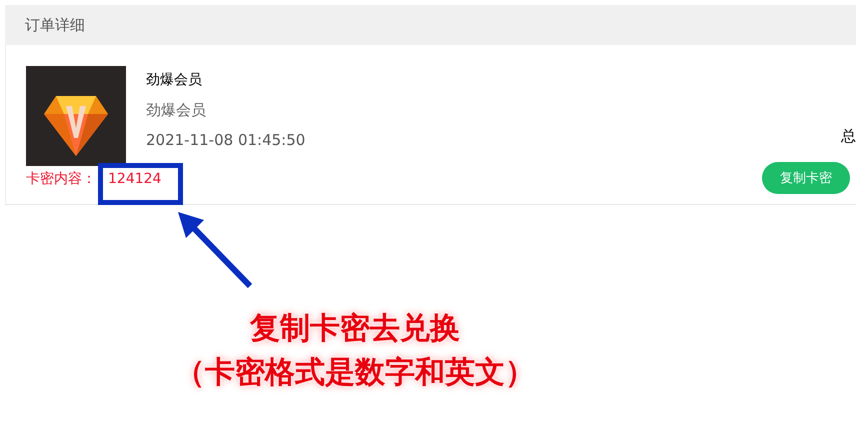 The width and height of the screenshot is (856, 441). What do you see at coordinates (430, 25) in the screenshot?
I see `section-title: 订单详细` at bounding box center [430, 25].